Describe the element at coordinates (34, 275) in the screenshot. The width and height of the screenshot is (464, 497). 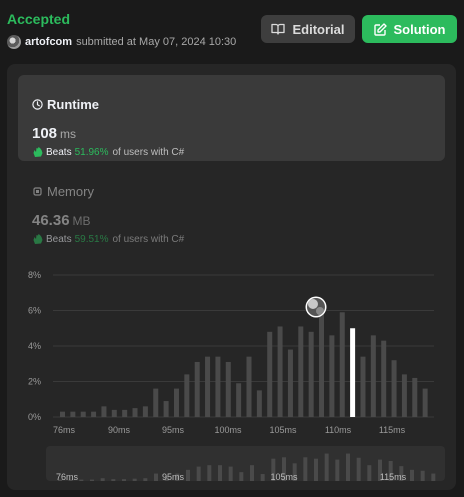
I see `y-tick-label: 8%` at that location.